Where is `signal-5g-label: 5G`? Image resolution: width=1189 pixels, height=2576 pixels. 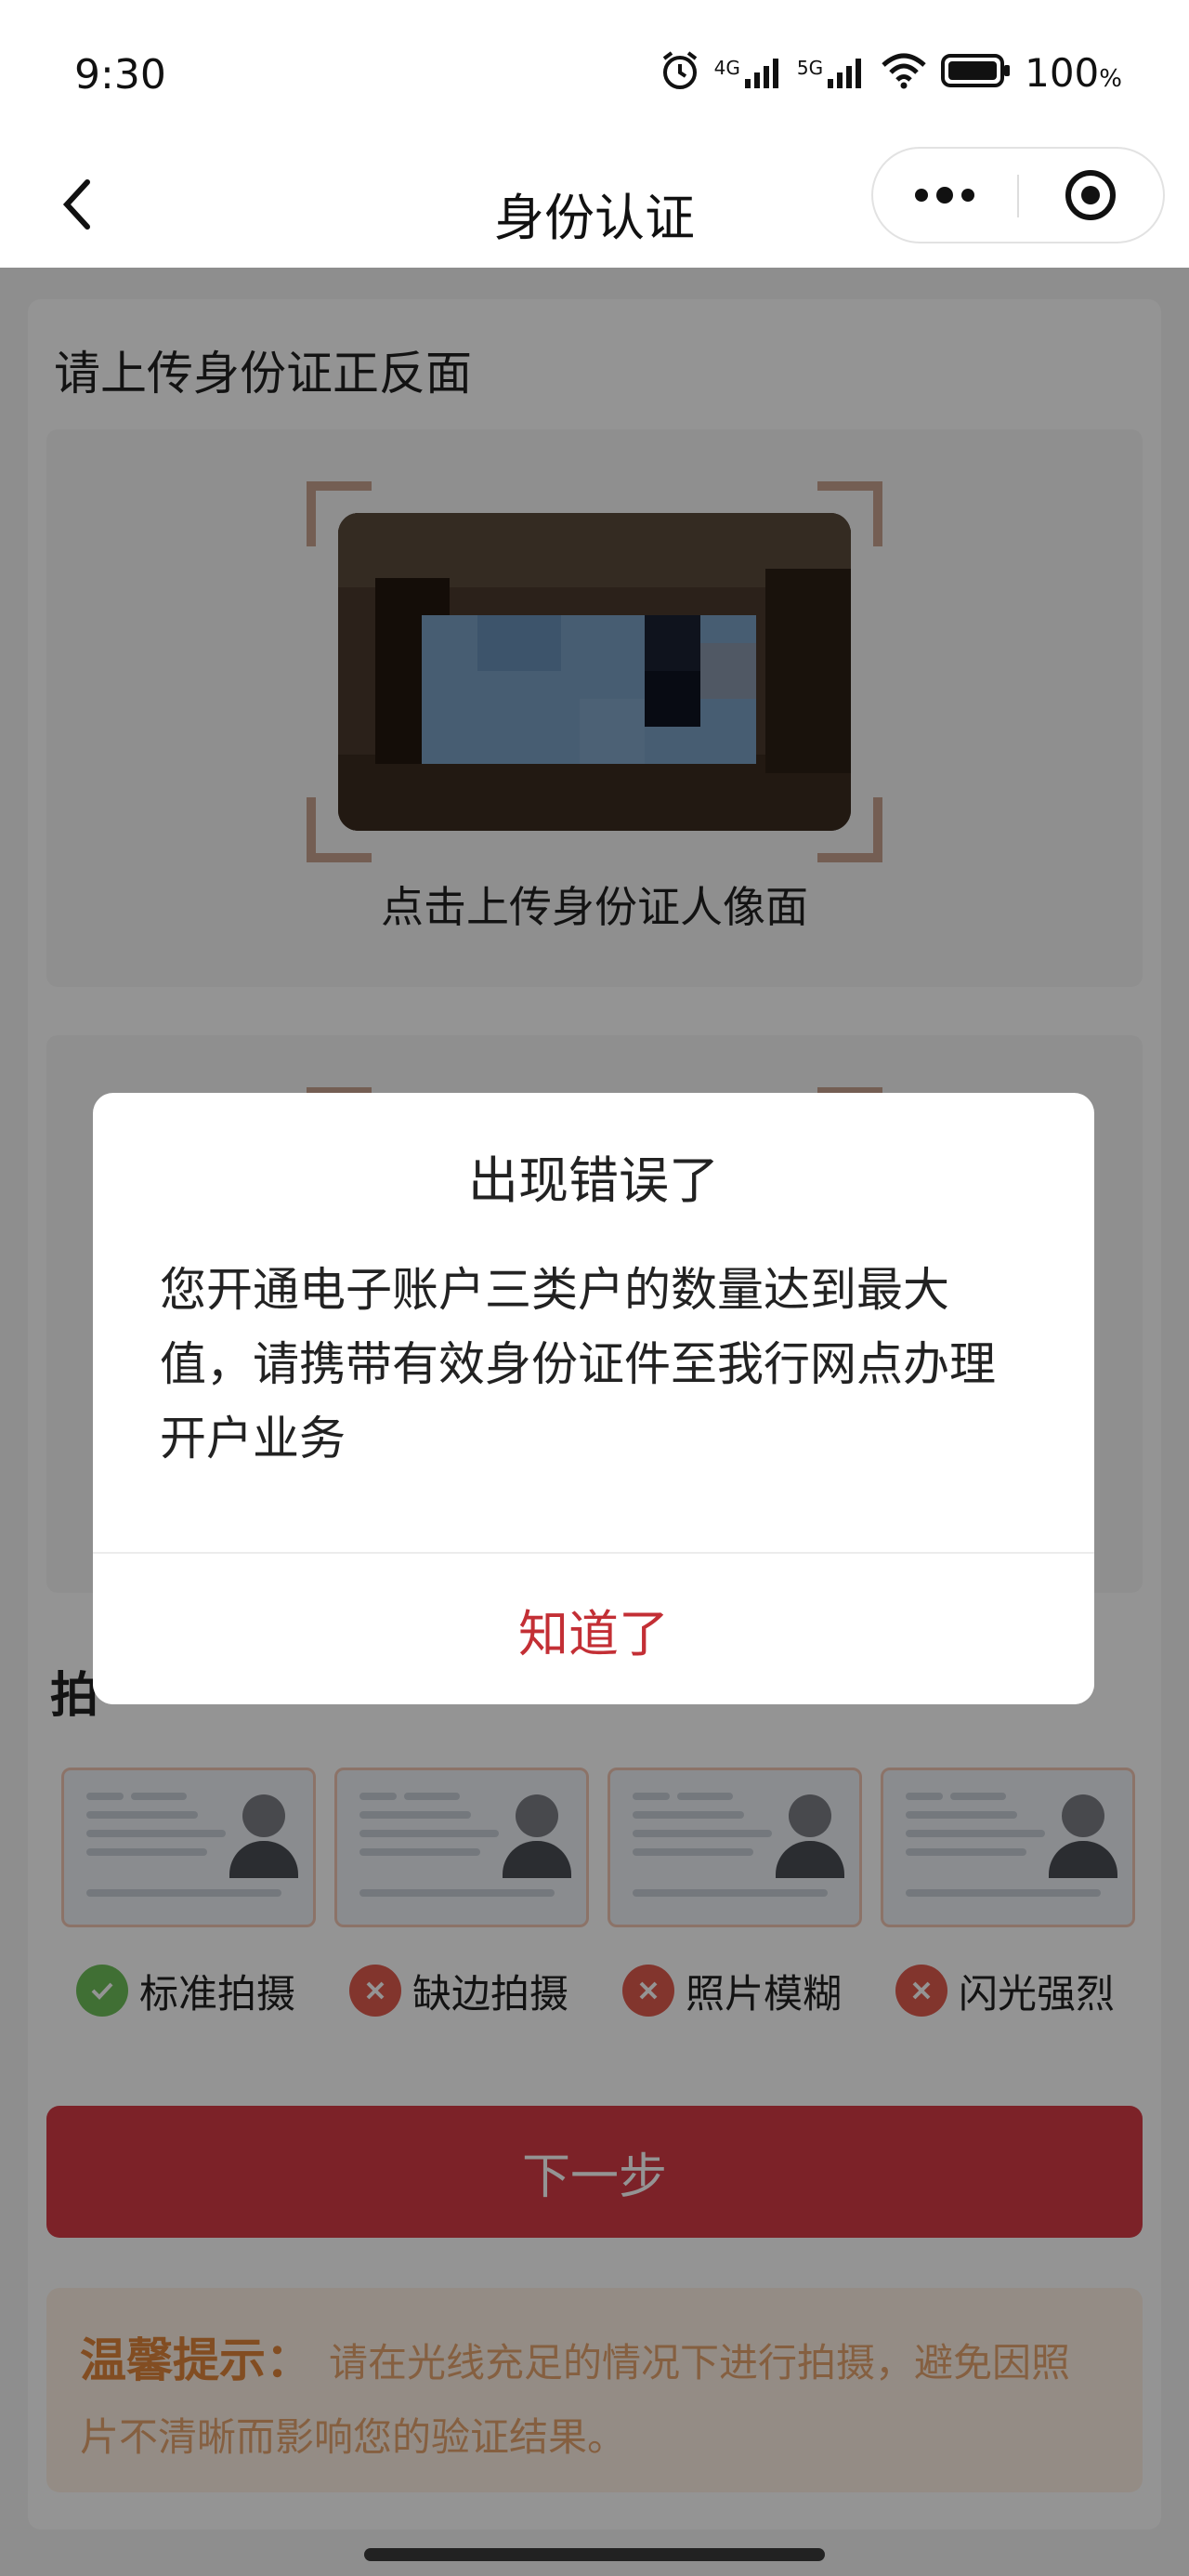
signal-5g-label: 5G is located at coordinates (810, 68).